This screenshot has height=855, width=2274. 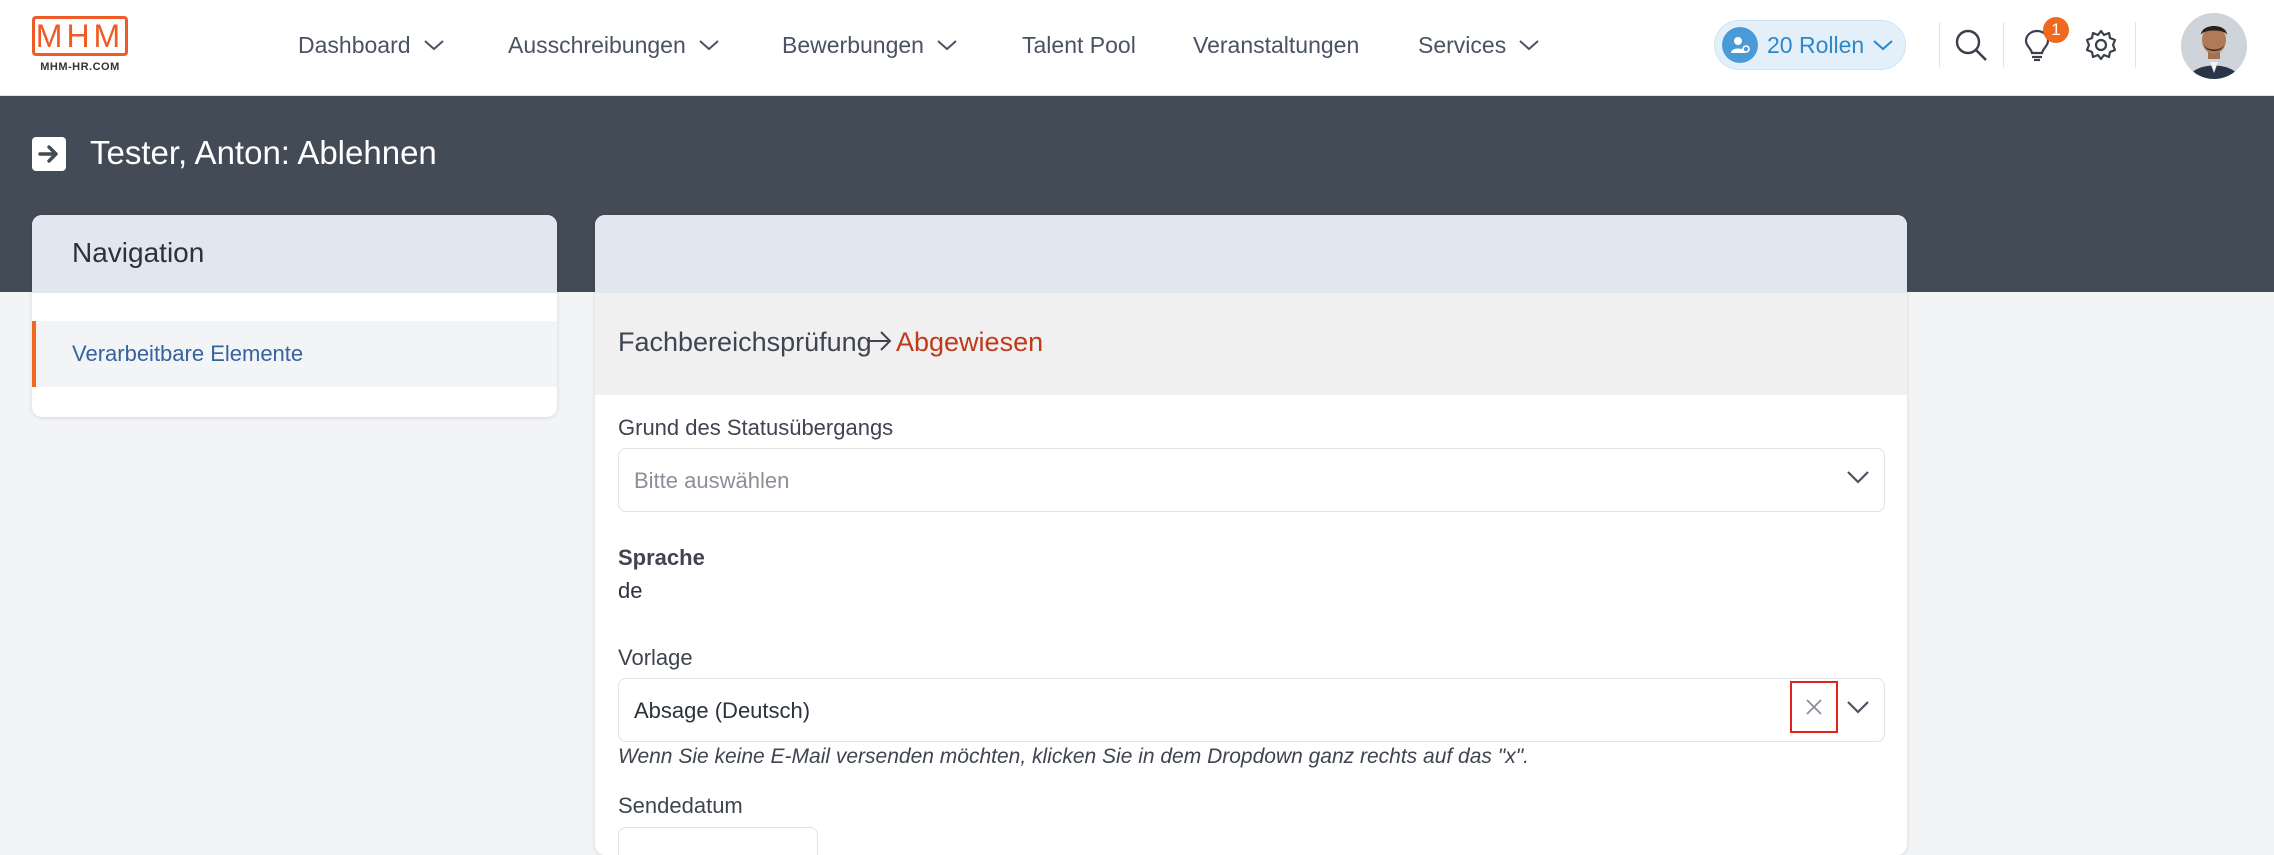 I want to click on roles-label: 20 Rollen, so click(x=1816, y=44).